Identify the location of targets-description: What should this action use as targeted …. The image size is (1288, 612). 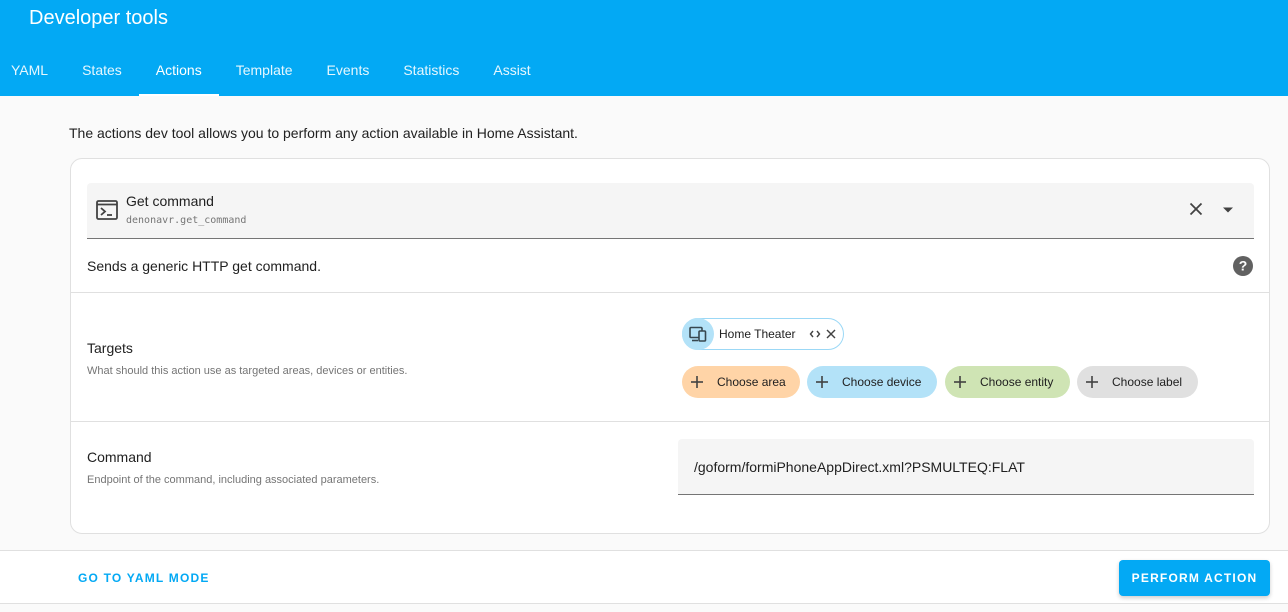
(247, 371).